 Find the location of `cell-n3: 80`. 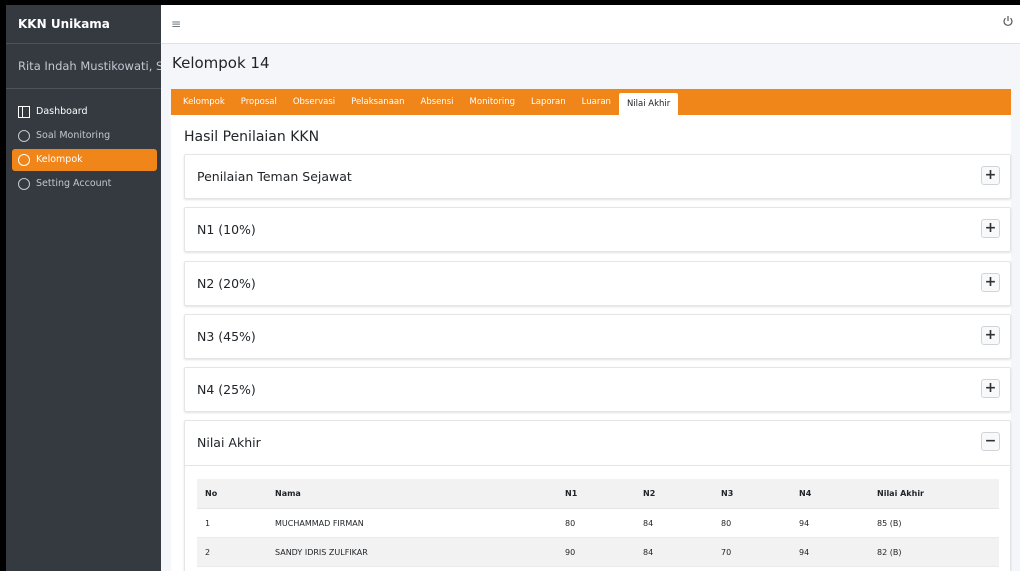

cell-n3: 80 is located at coordinates (752, 523).